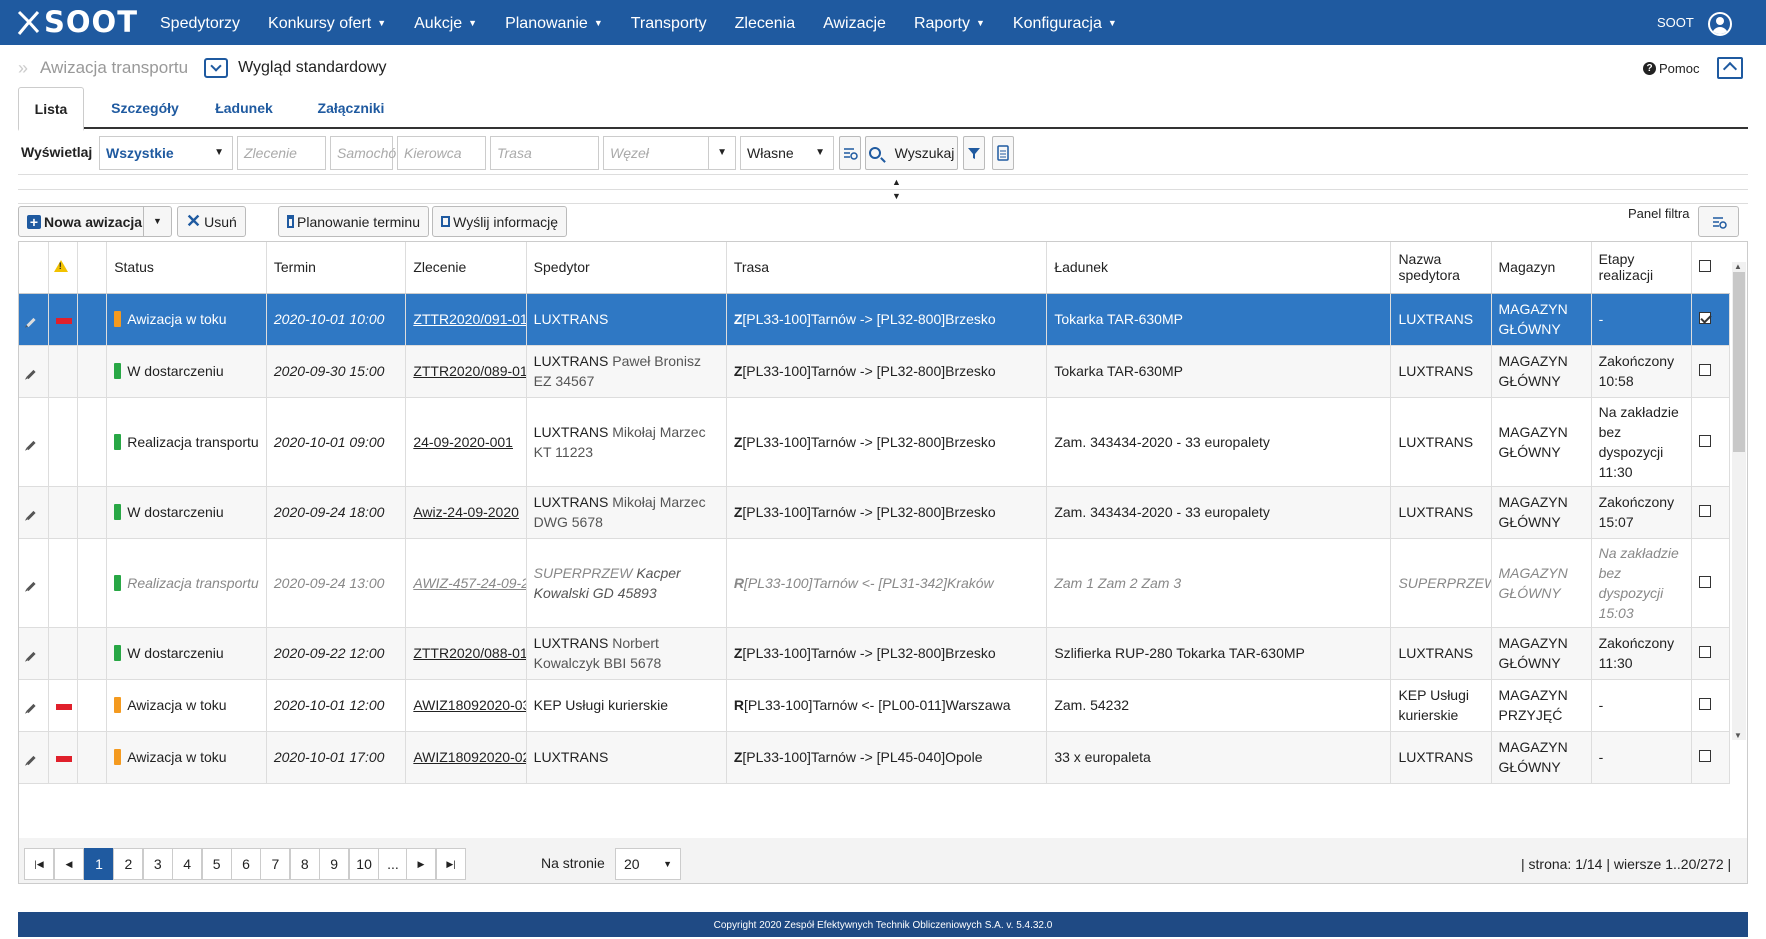 The image size is (1766, 939). I want to click on zlecenie-link: ZTTR2020/089-01, so click(469, 371).